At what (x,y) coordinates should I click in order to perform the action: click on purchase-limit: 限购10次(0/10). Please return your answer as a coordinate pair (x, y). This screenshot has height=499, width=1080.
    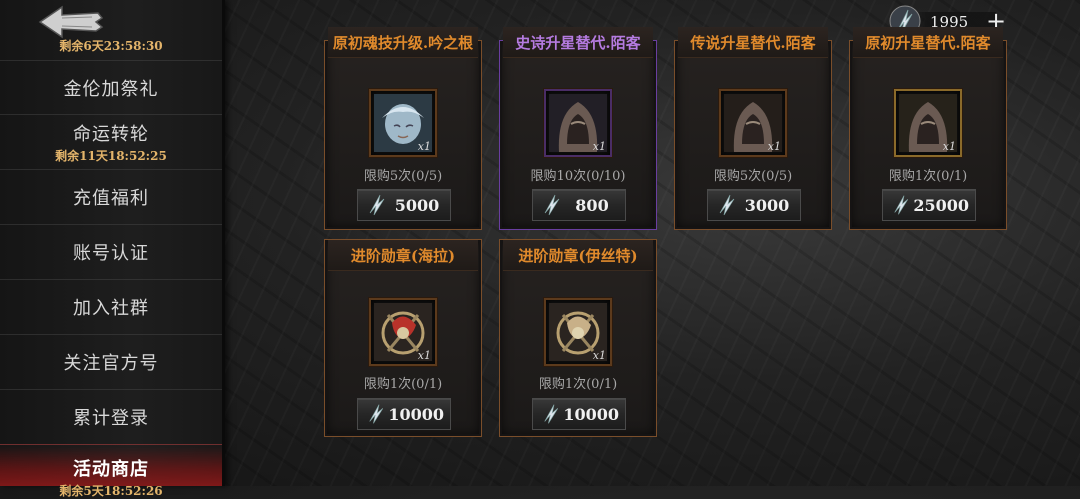
    Looking at the image, I should click on (578, 176).